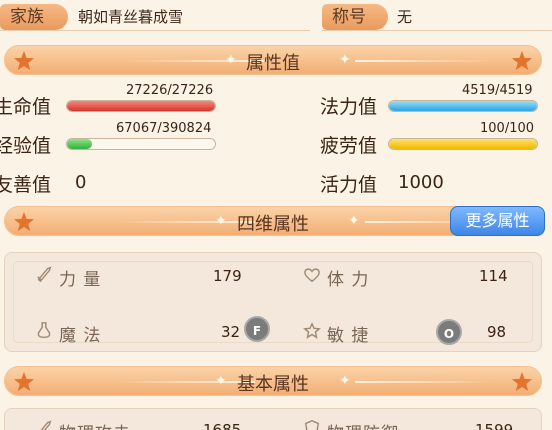  I want to click on fatigue-label: 疲劳值, so click(349, 146).